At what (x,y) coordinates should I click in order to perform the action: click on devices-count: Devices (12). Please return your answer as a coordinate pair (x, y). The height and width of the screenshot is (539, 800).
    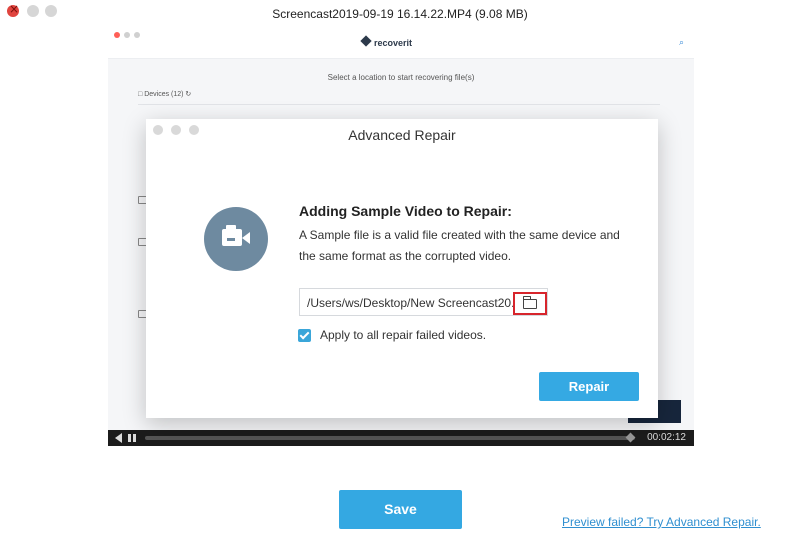
    Looking at the image, I should click on (164, 94).